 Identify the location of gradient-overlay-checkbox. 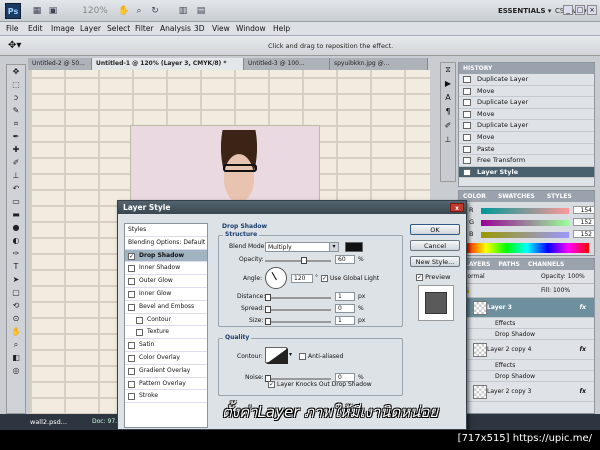
(131, 371).